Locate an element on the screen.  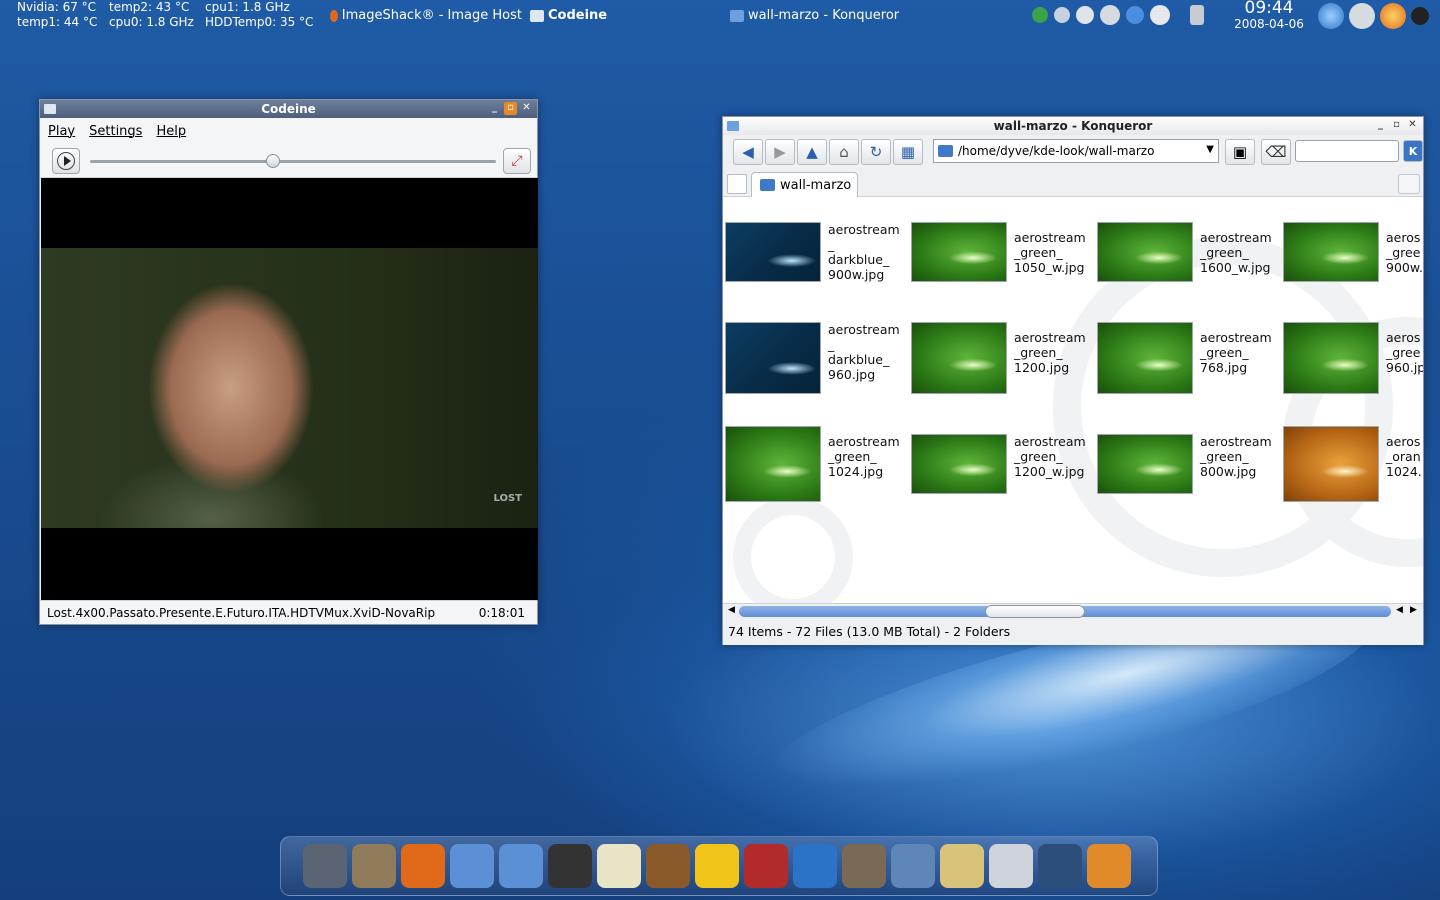
file-item: aerostream _ darkblue_ 900w.jpg is located at coordinates (816, 267).